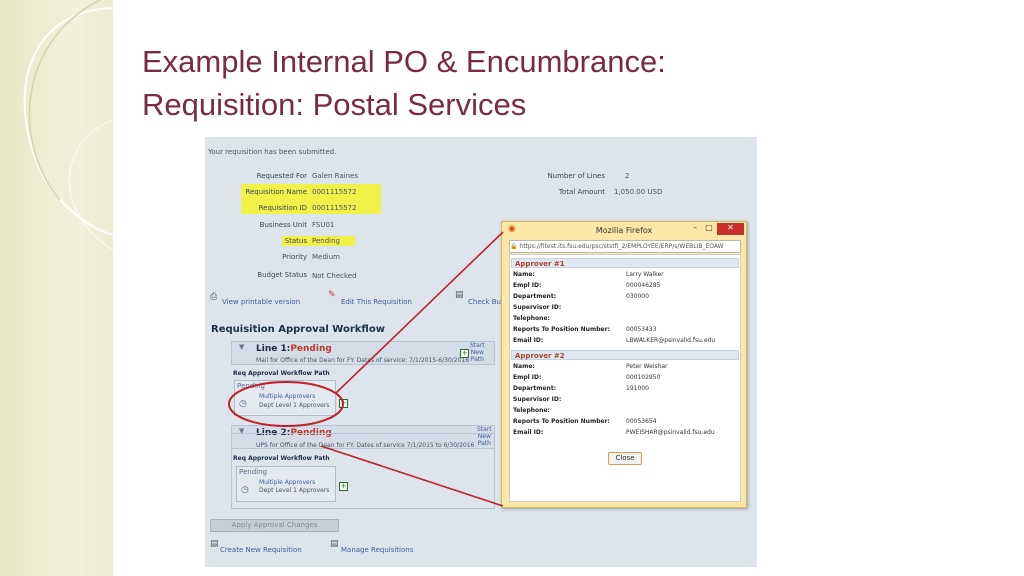  I want to click on line1-start-word: Start, so click(477, 345).